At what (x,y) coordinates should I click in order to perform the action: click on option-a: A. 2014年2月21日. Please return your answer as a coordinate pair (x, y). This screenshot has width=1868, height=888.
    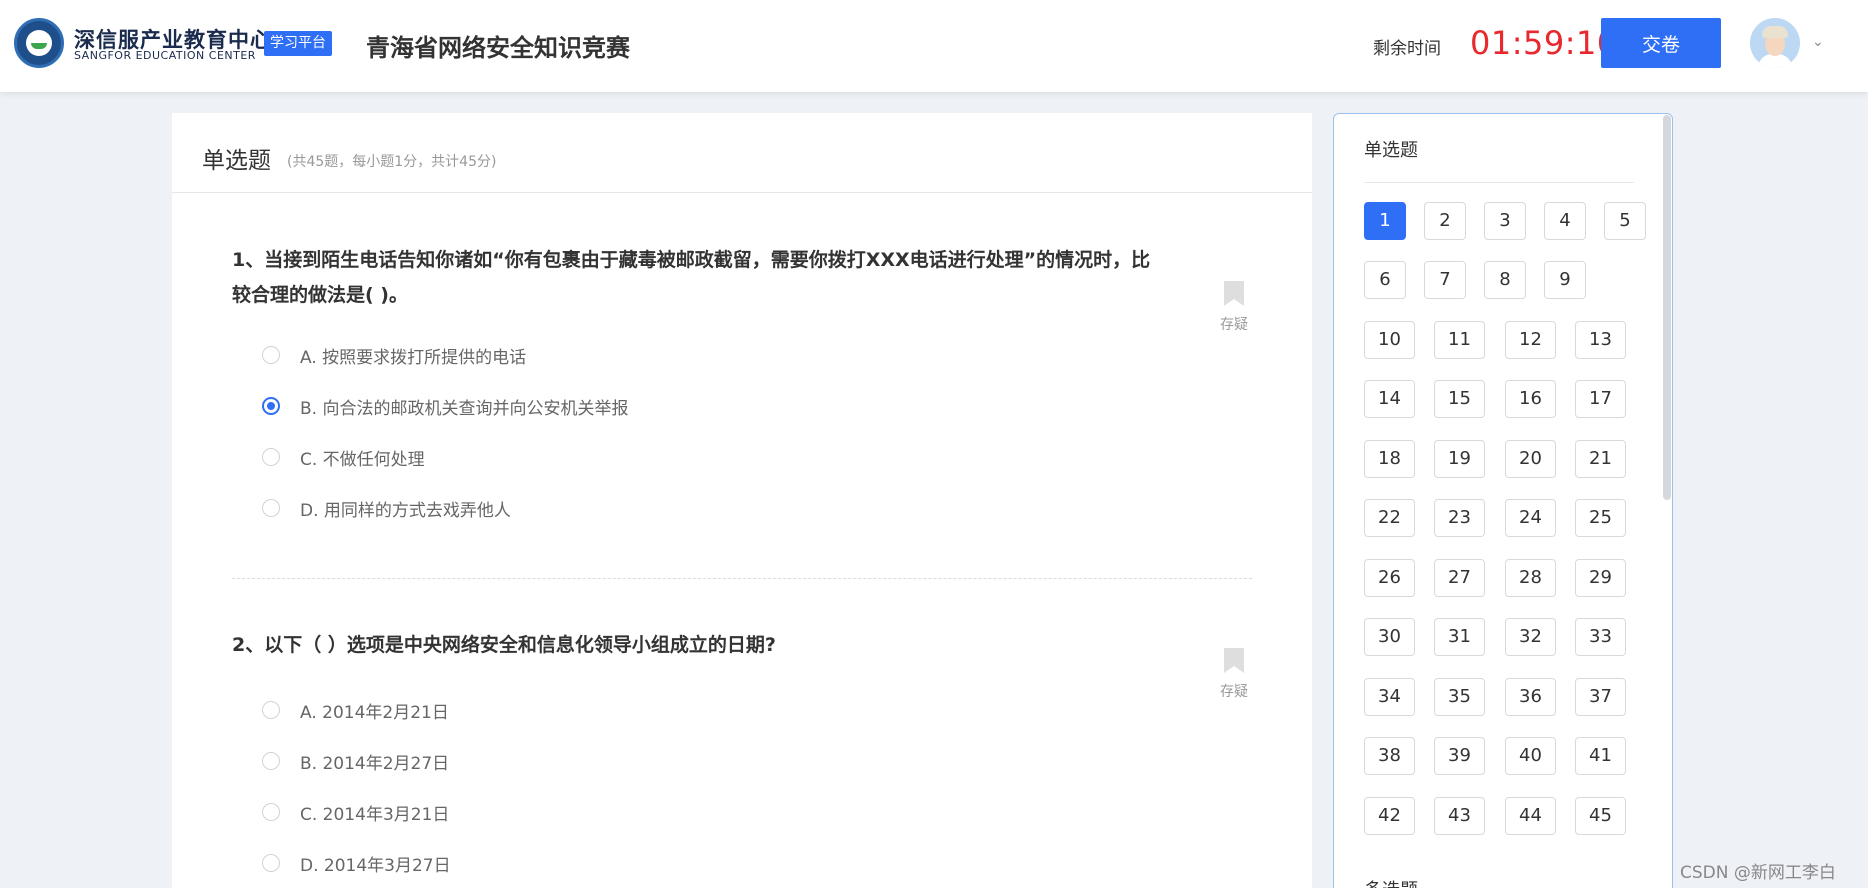
    Looking at the image, I should click on (355, 710).